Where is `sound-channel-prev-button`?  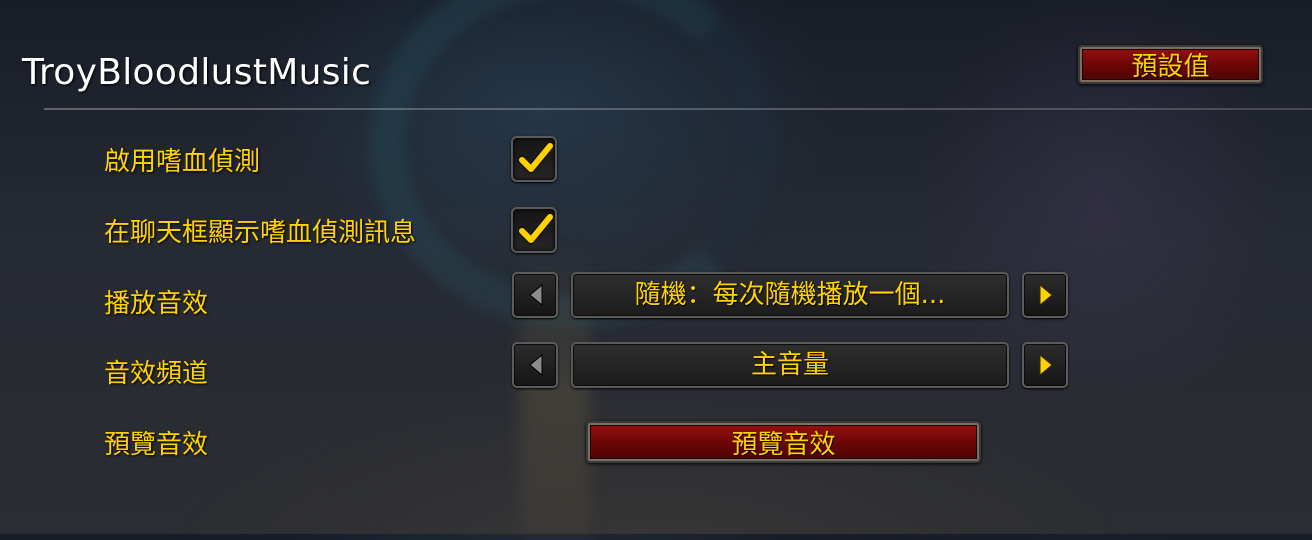
sound-channel-prev-button is located at coordinates (535, 365).